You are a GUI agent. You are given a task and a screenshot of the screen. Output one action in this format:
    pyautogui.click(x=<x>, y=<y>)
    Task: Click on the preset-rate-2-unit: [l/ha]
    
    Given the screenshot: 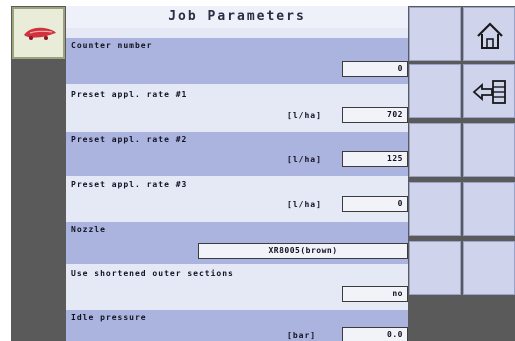 What is the action you would take?
    pyautogui.click(x=304, y=159)
    